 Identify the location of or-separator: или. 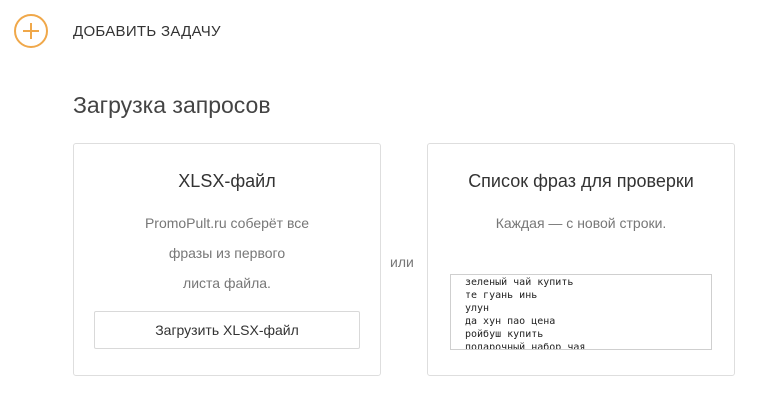
(402, 262).